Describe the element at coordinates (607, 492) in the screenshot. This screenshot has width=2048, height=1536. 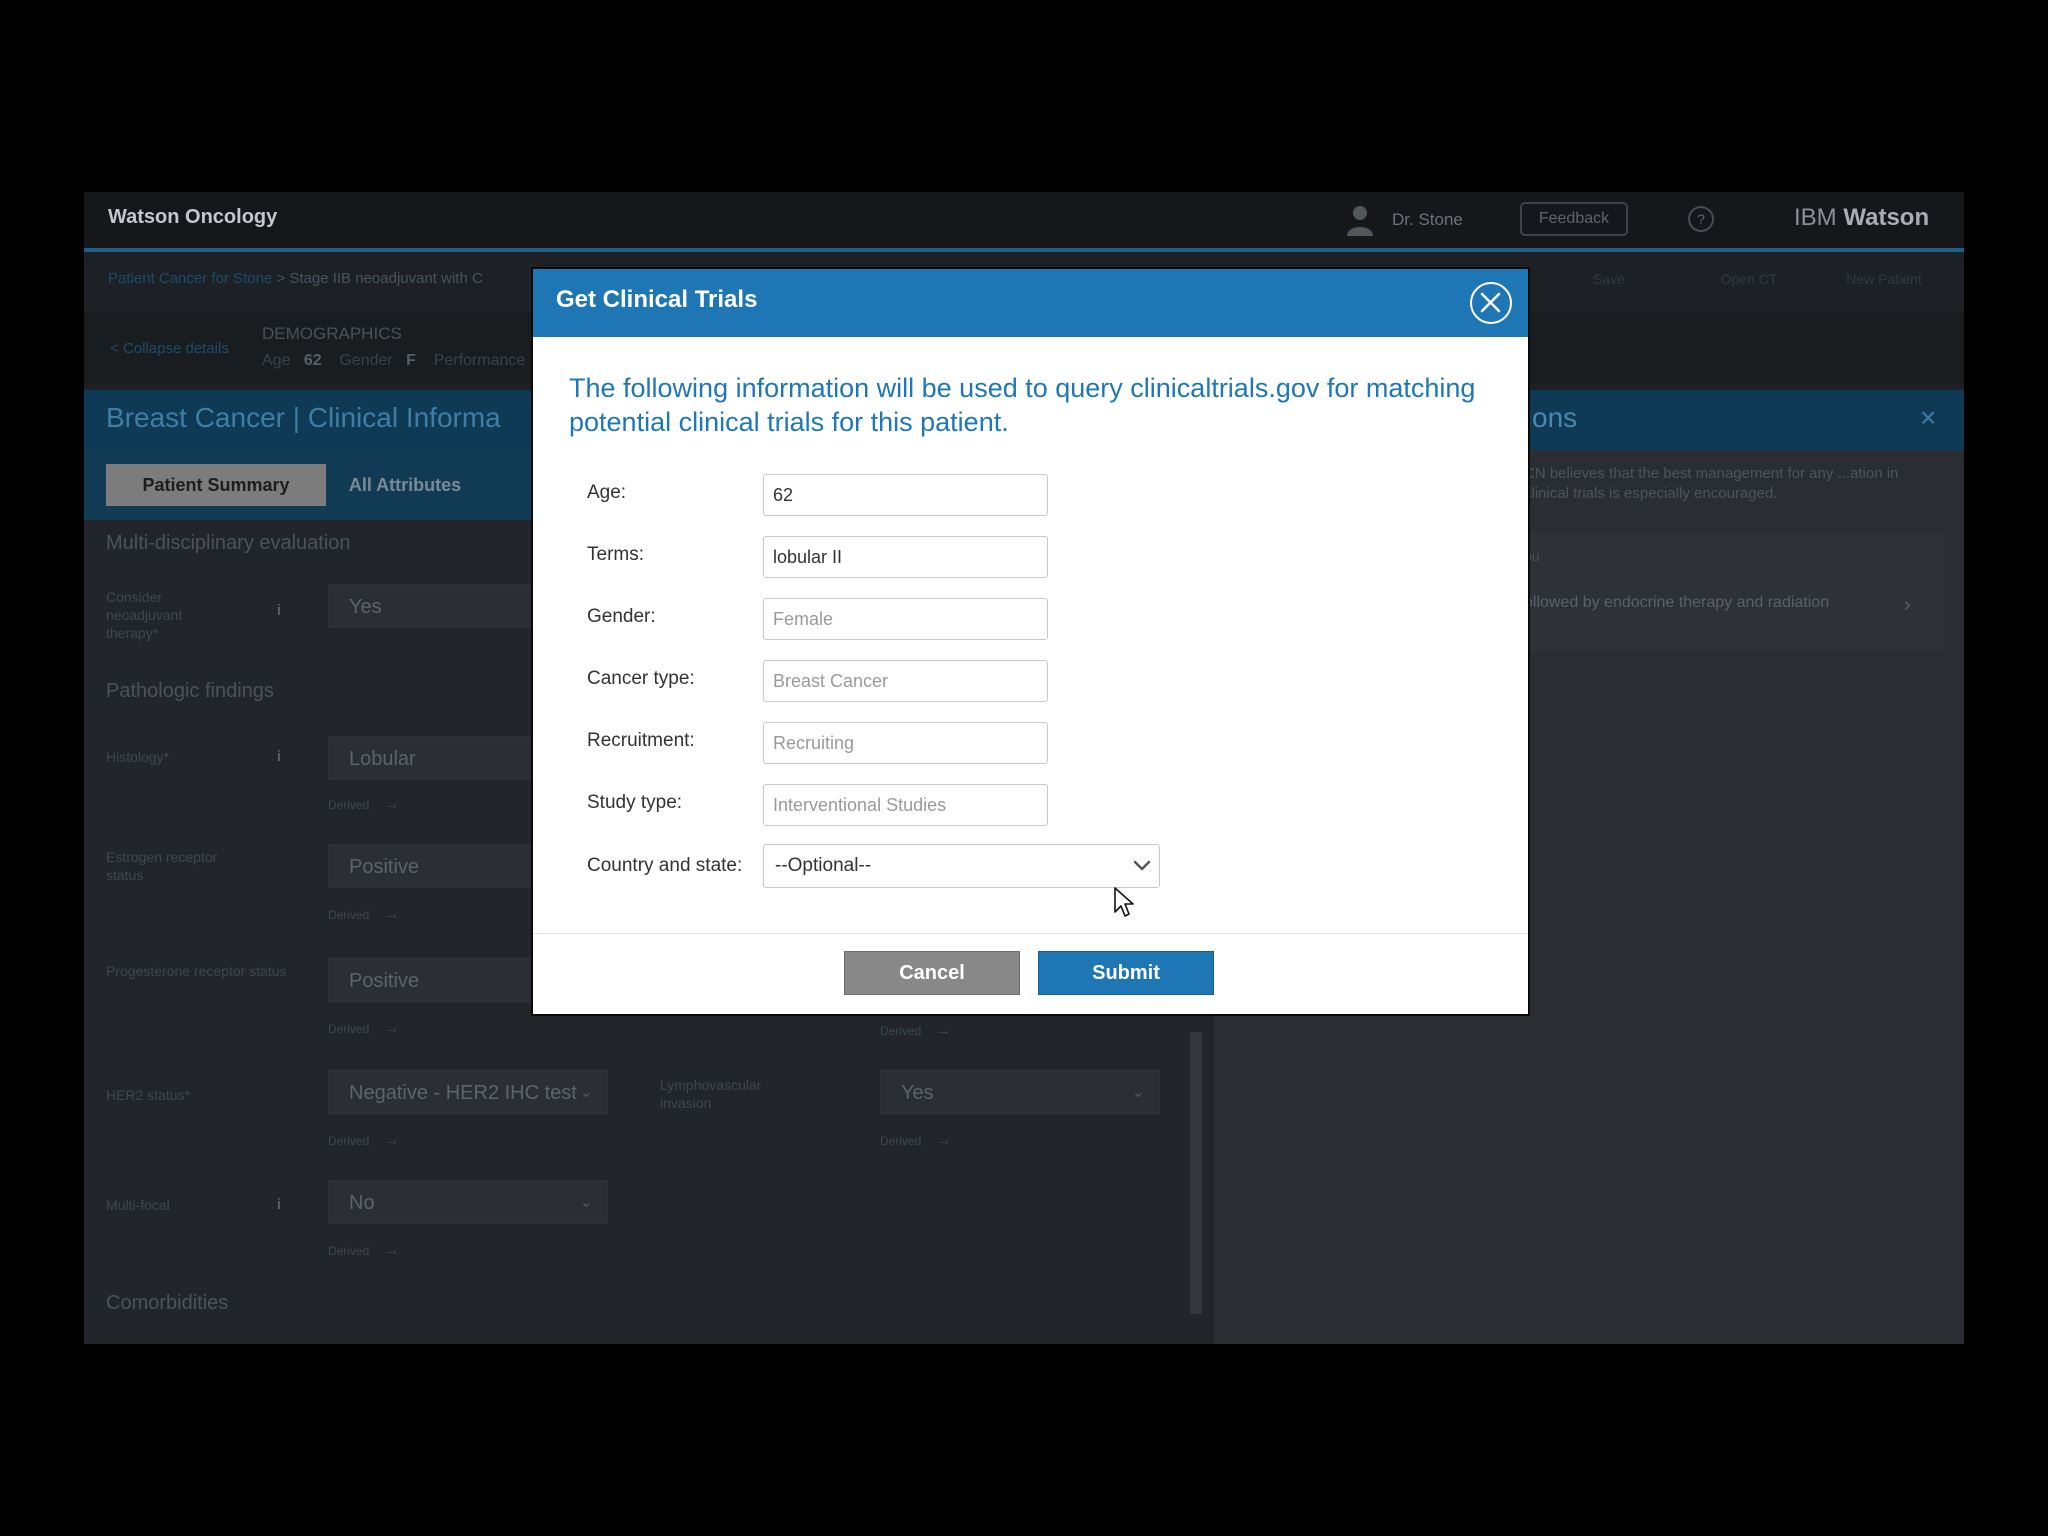
I see `age-field-label: Age:` at that location.